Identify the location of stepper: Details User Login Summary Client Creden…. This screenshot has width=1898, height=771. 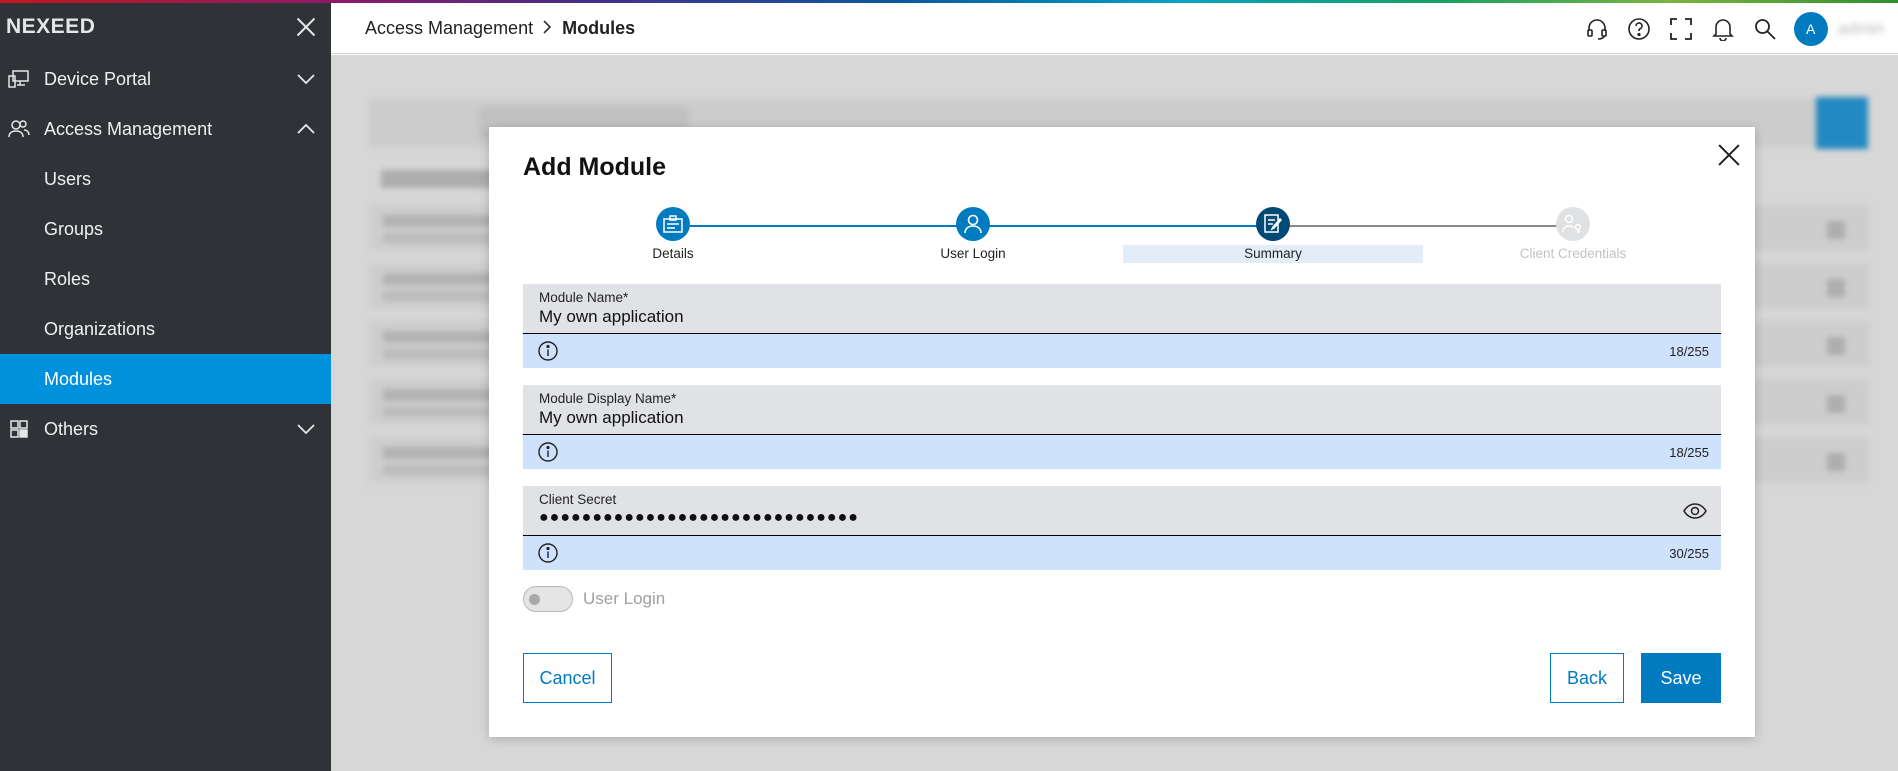
(1122, 232).